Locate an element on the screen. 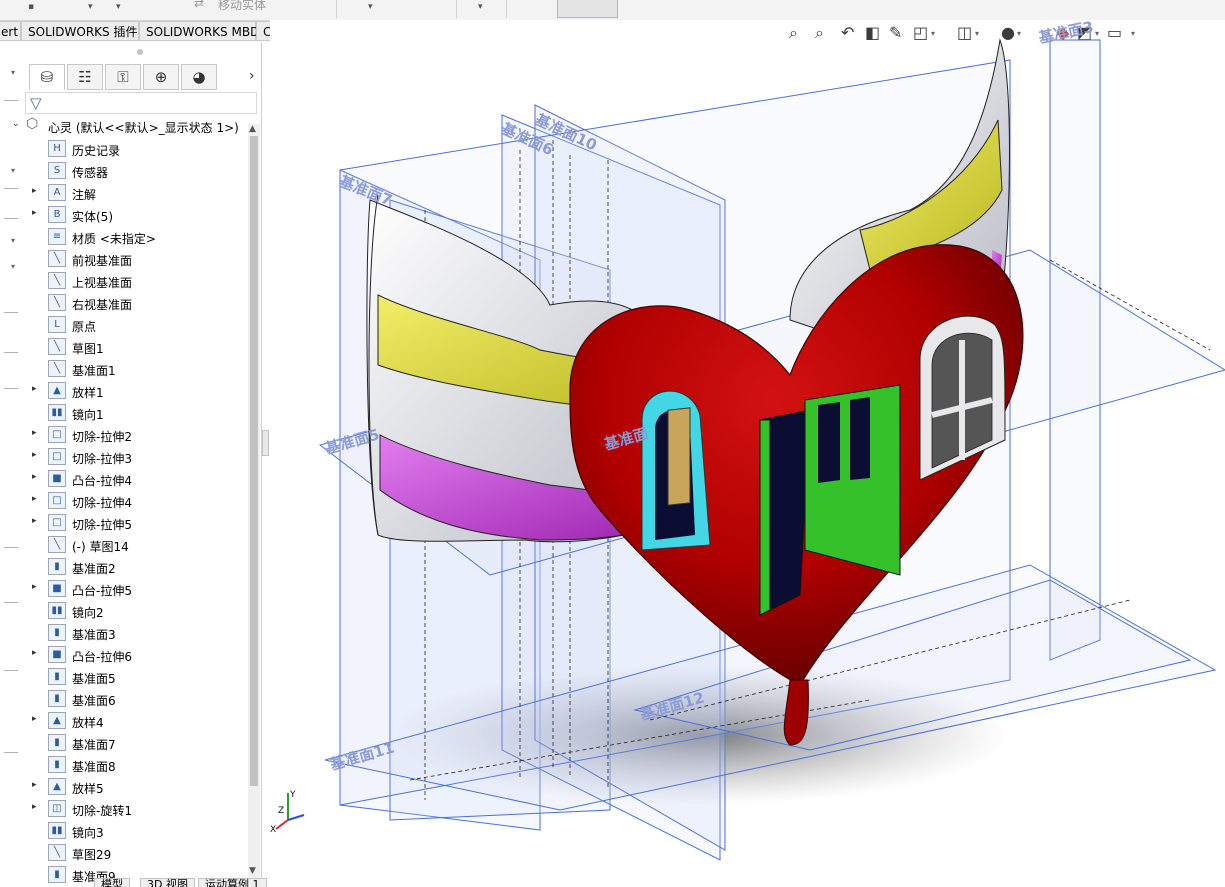 The image size is (1225, 887). tree-item: ╲ (-) 草图14 is located at coordinates (135, 545).